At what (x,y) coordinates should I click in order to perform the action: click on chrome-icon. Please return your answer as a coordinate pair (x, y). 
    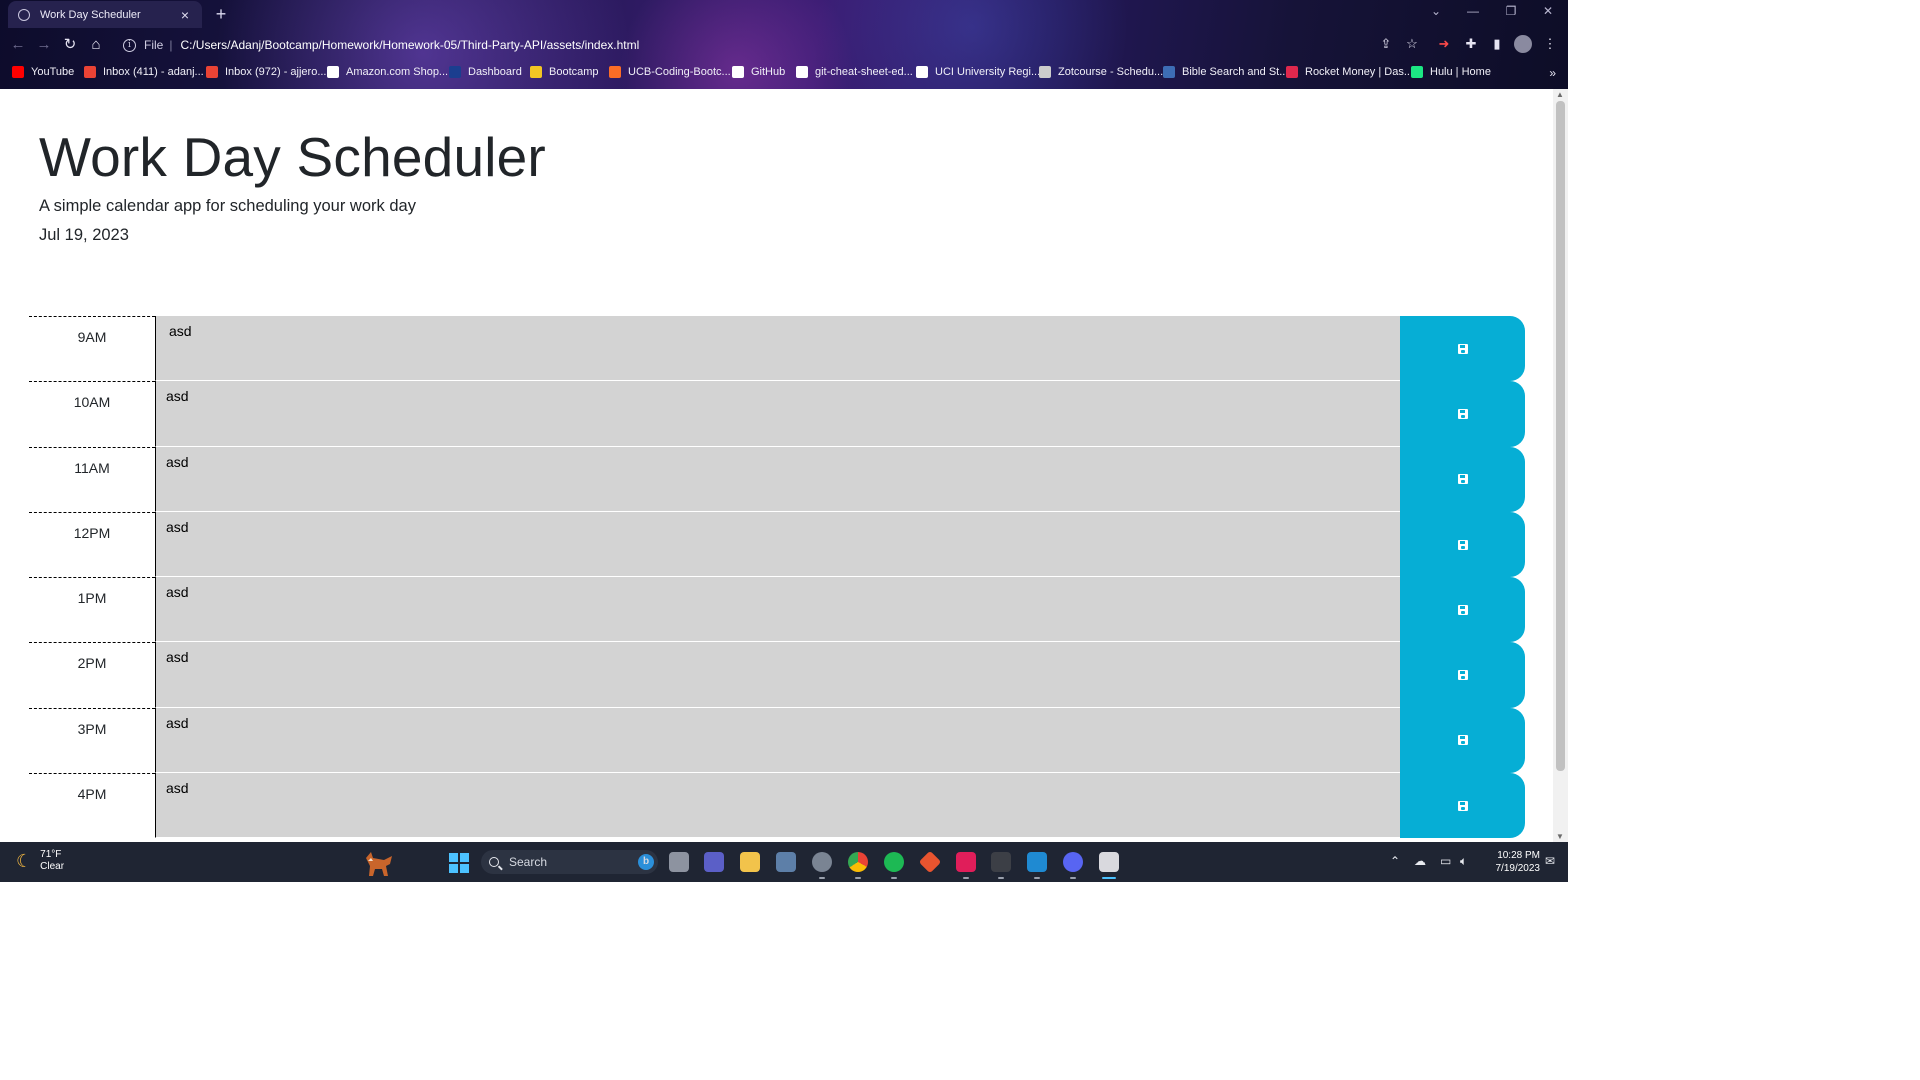
    Looking at the image, I should click on (858, 865).